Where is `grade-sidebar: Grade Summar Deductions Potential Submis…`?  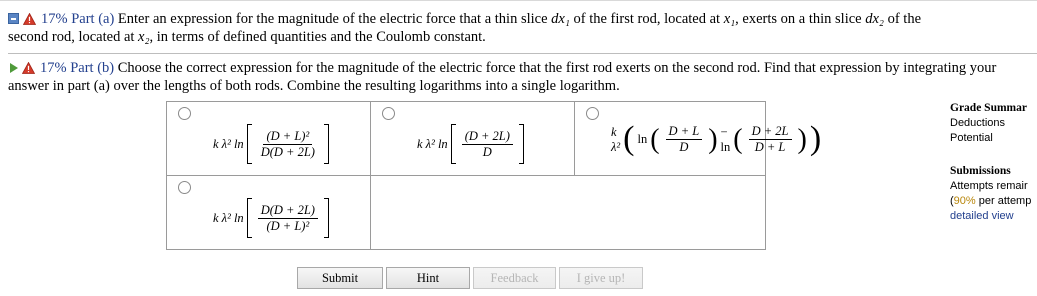
grade-sidebar: Grade Summar Deductions Potential Submis… is located at coordinates (990, 162).